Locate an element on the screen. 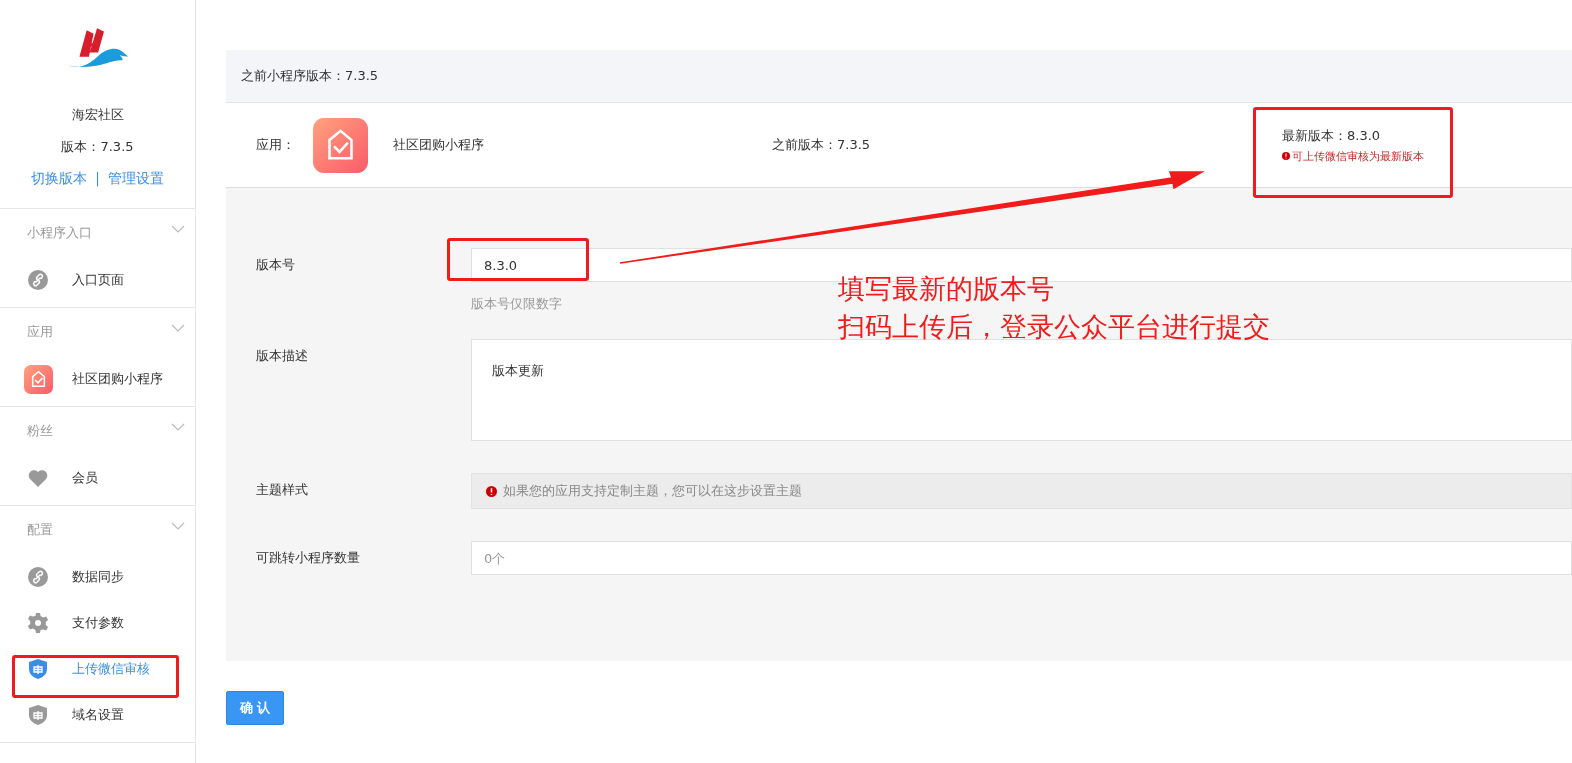 This screenshot has height=763, width=1572. field-label: 可跳转小程序数量 is located at coordinates (308, 558).